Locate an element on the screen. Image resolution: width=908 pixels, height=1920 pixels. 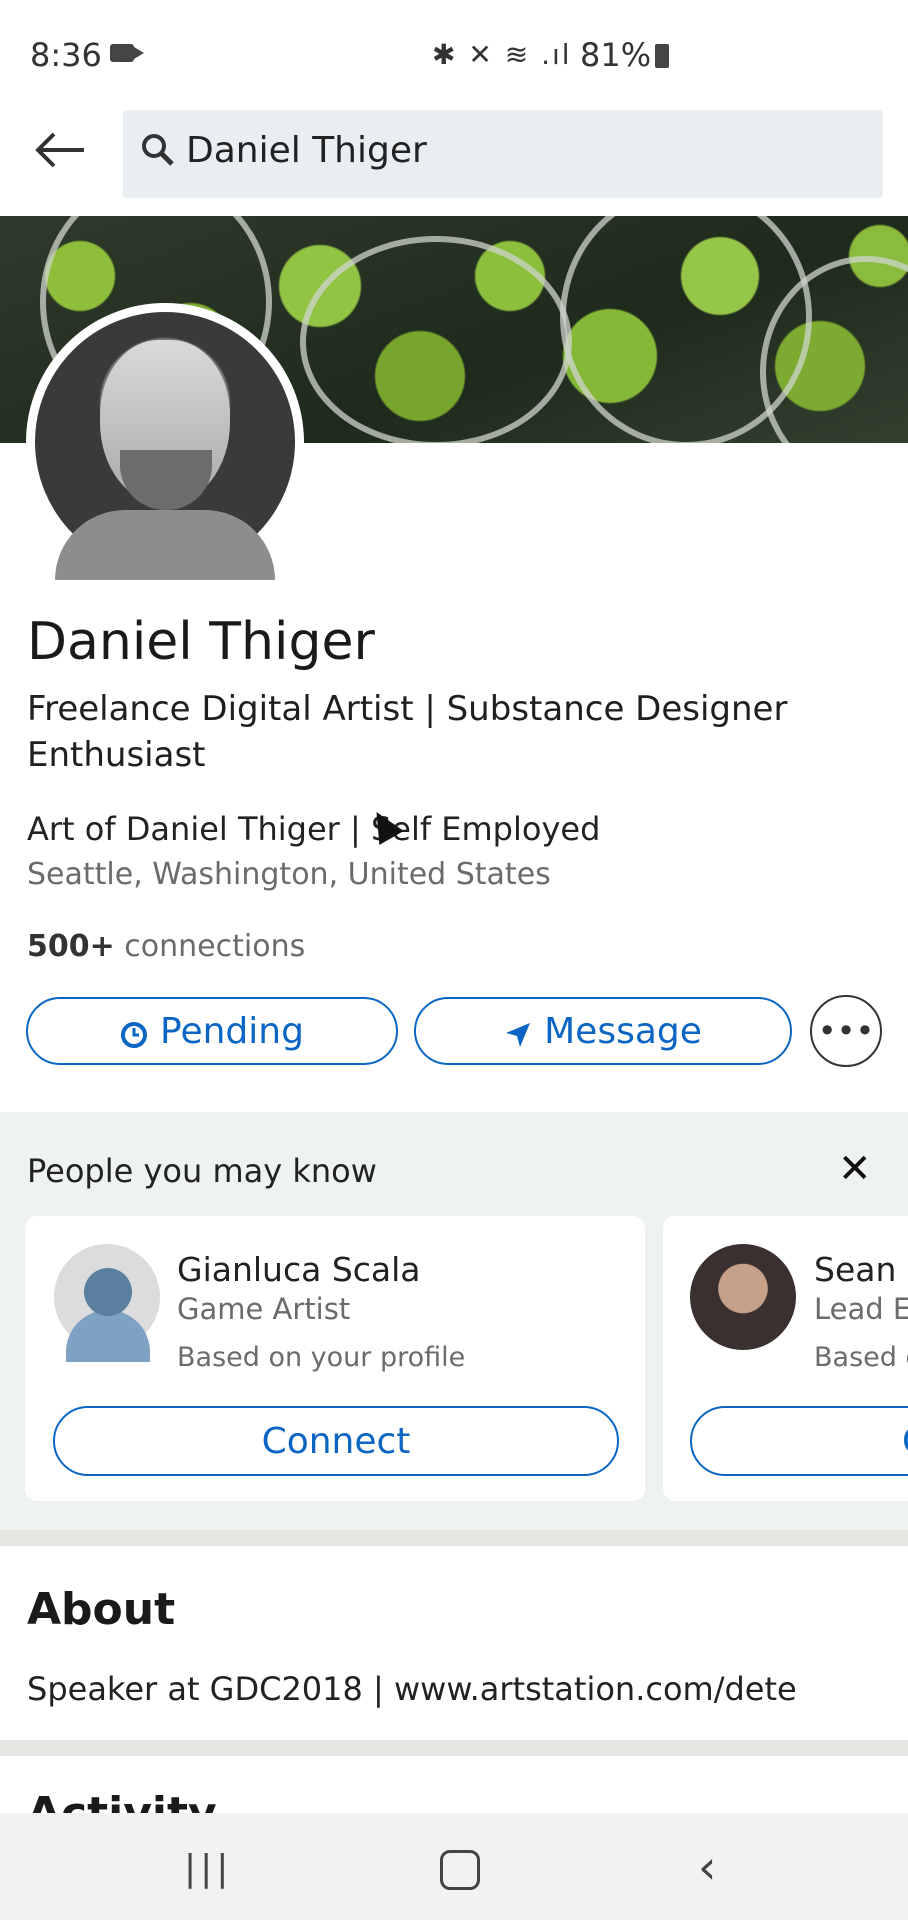
profile-name: Daniel Thiger is located at coordinates (201, 642).